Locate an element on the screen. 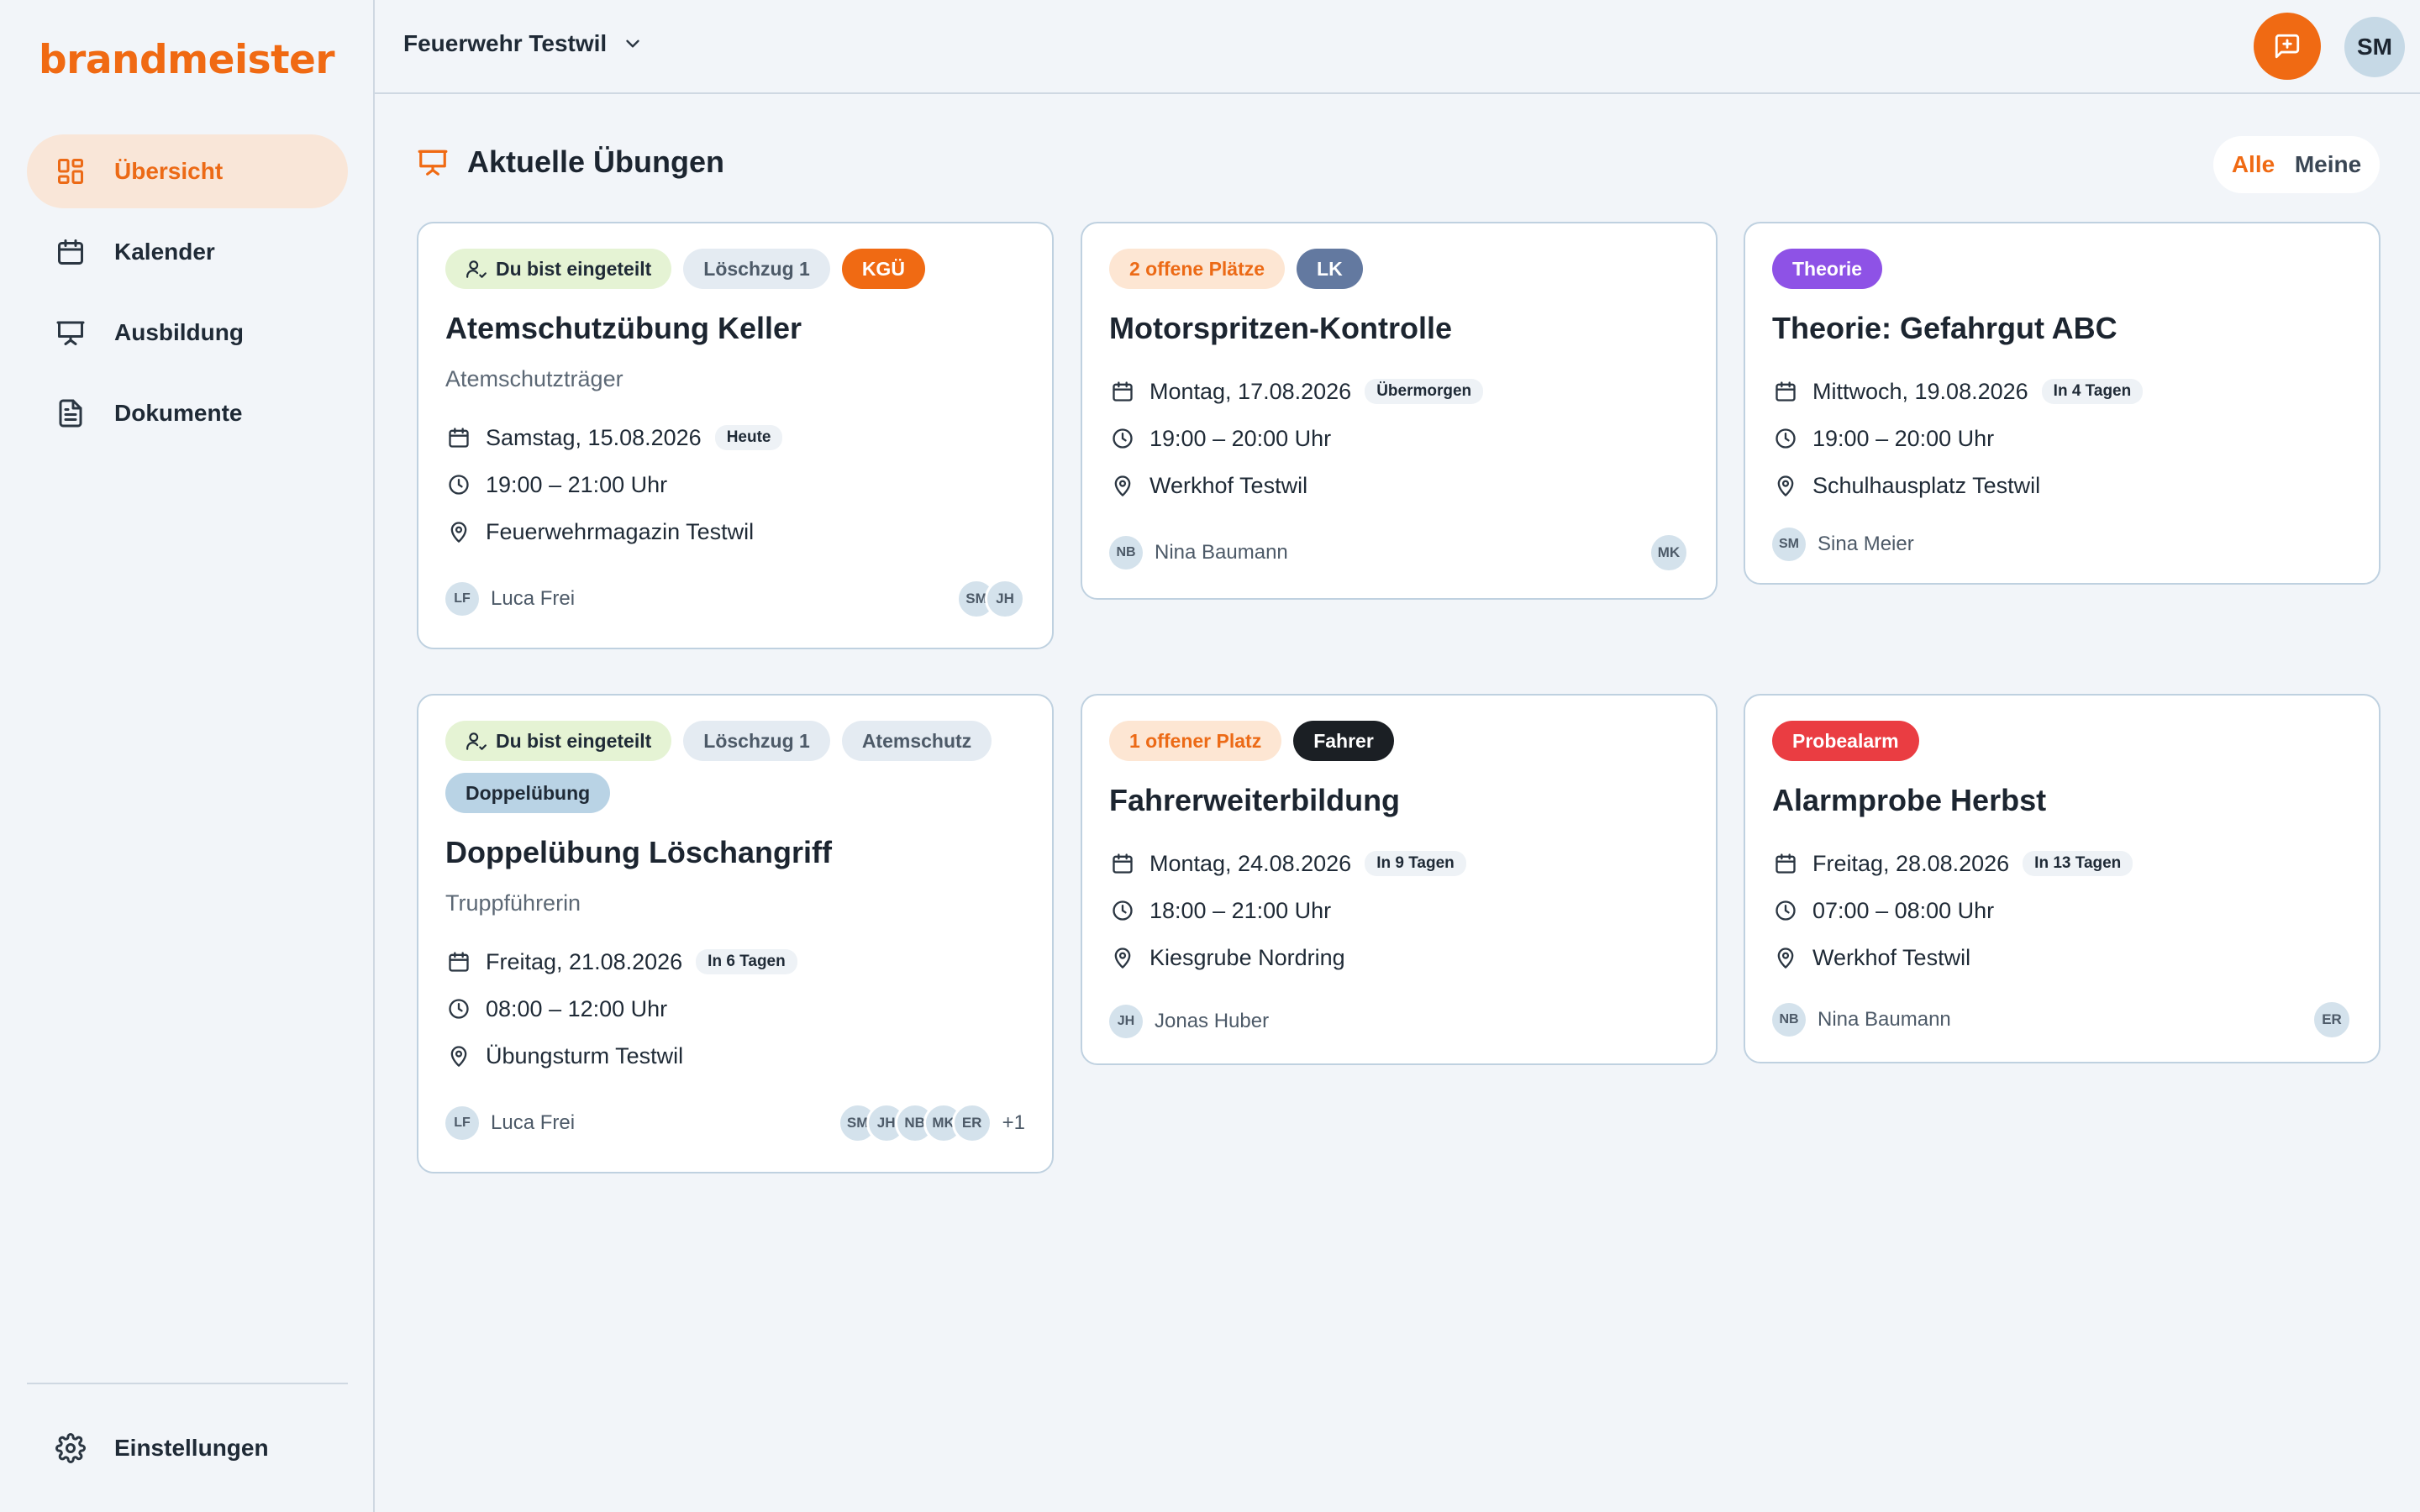  filter-all-button: Alle is located at coordinates (2253, 164).